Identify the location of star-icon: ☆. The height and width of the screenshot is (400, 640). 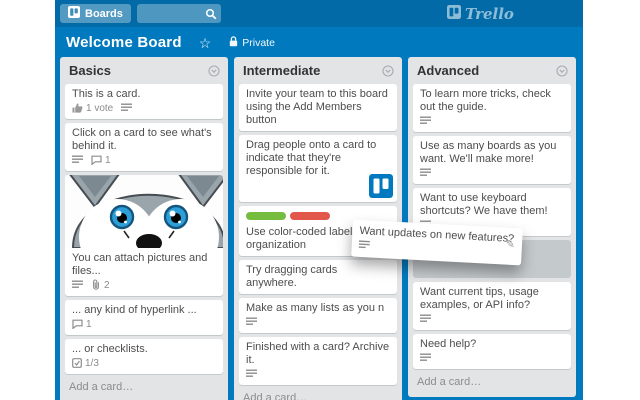
(205, 43).